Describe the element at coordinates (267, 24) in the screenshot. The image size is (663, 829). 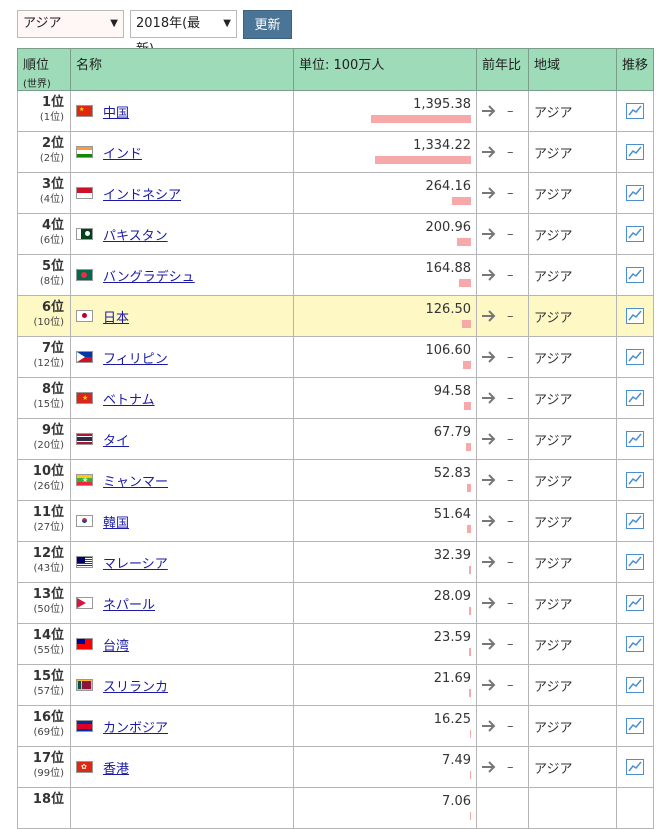
I see `update-button: 更新` at that location.